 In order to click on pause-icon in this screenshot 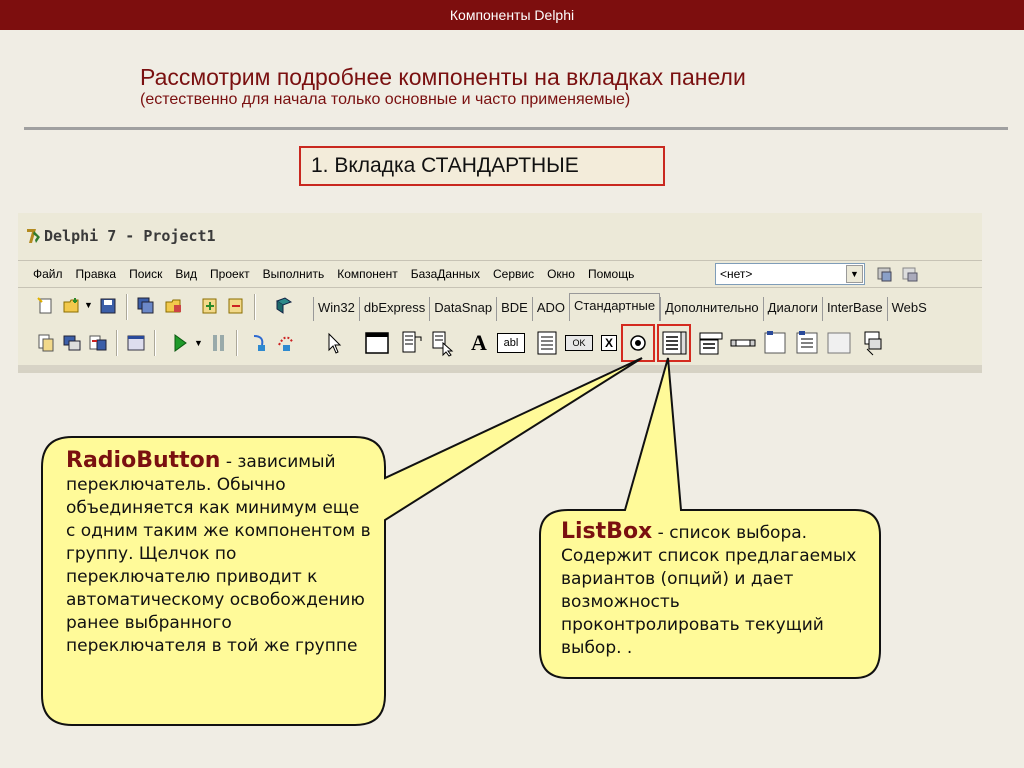, I will do `click(218, 343)`.